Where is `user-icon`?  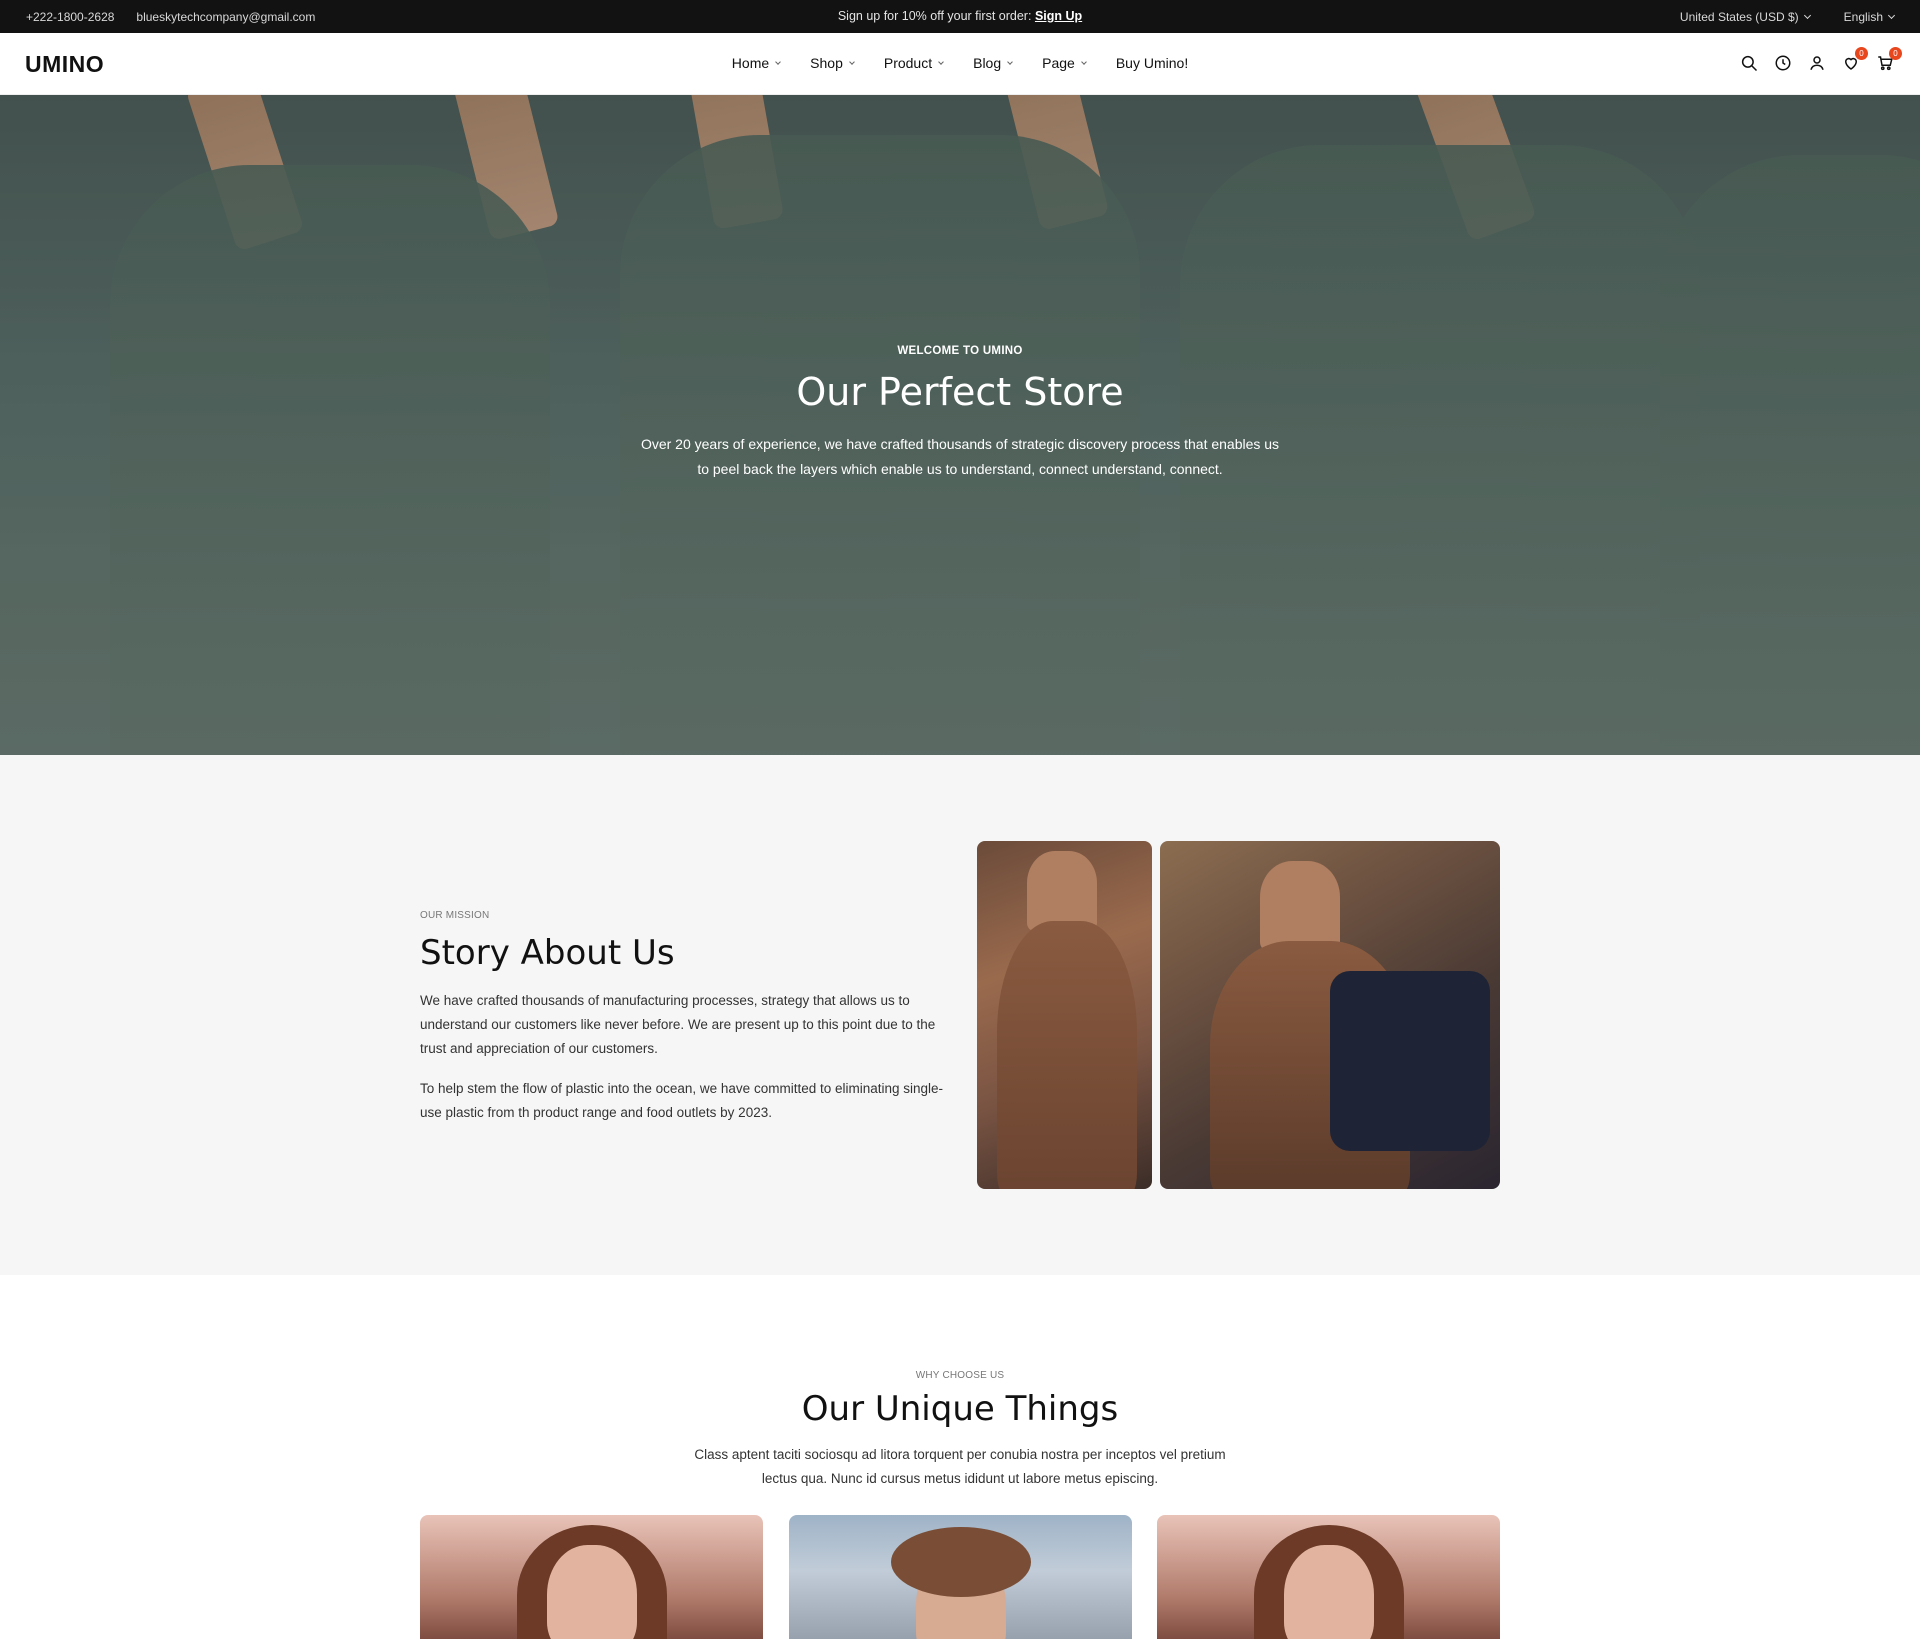
user-icon is located at coordinates (1817, 63).